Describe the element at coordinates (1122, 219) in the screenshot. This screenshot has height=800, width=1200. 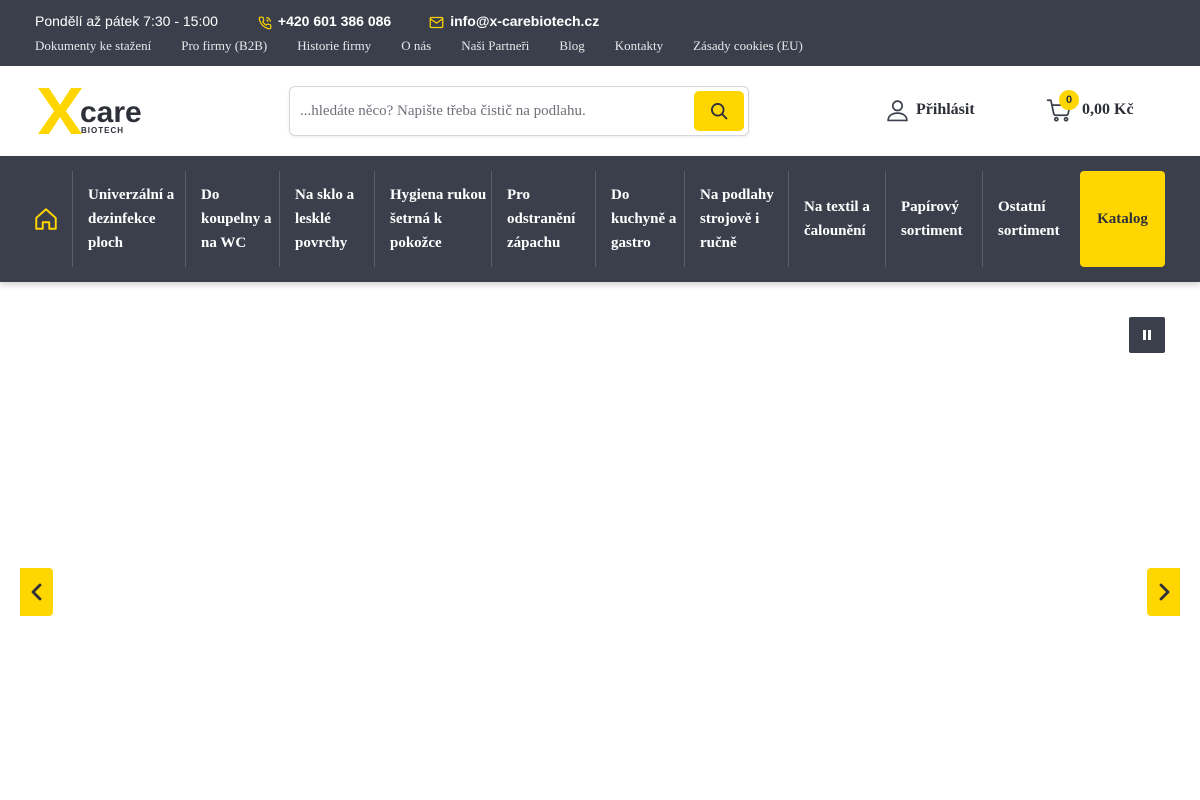
I see `catalog-button: Katalog` at that location.